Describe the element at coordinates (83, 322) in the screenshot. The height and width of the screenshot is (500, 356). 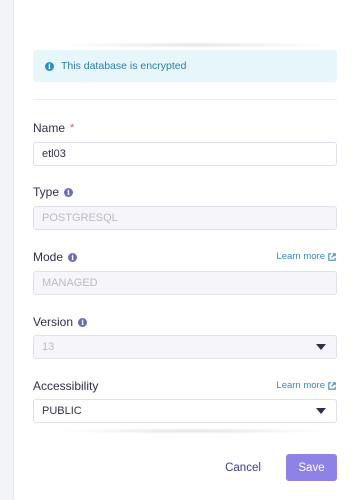
I see `version-help-icon: i` at that location.